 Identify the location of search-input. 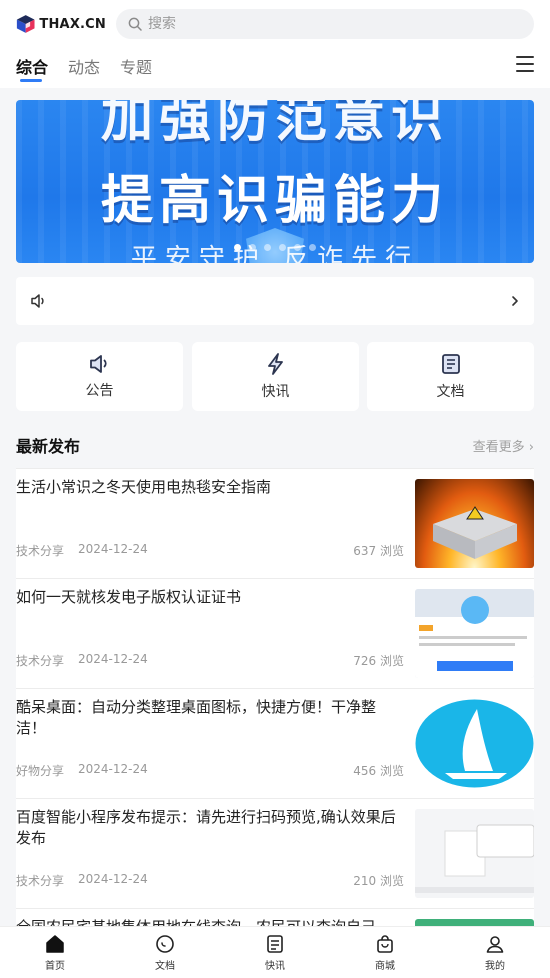
(338, 24).